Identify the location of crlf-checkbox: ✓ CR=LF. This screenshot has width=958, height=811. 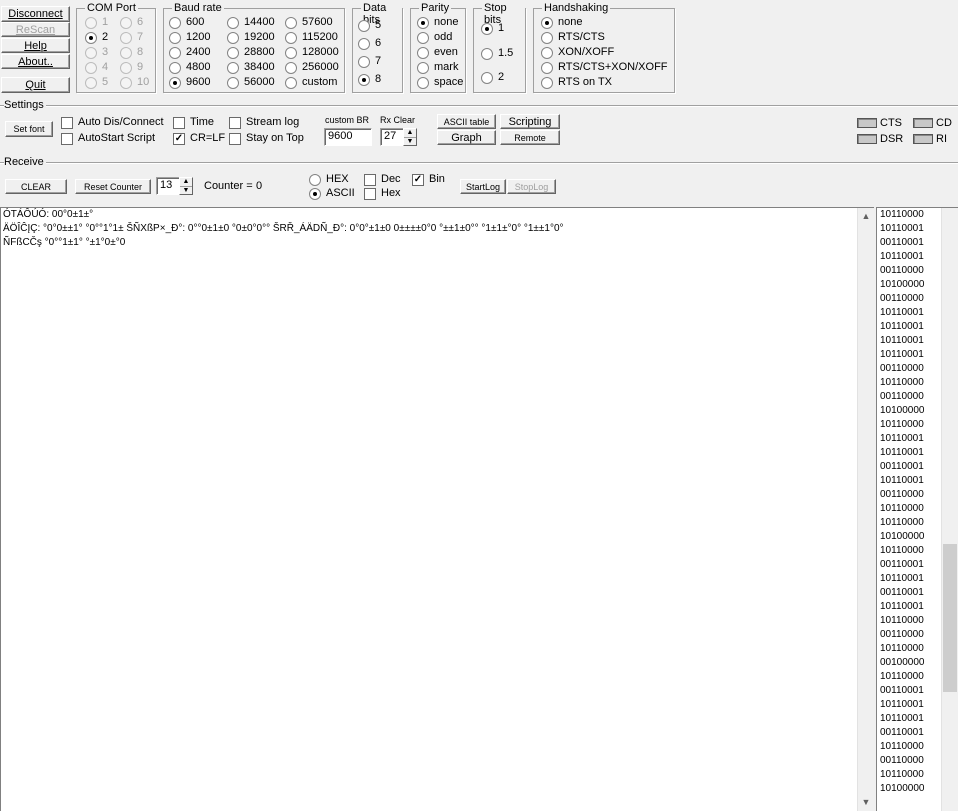
(199, 138).